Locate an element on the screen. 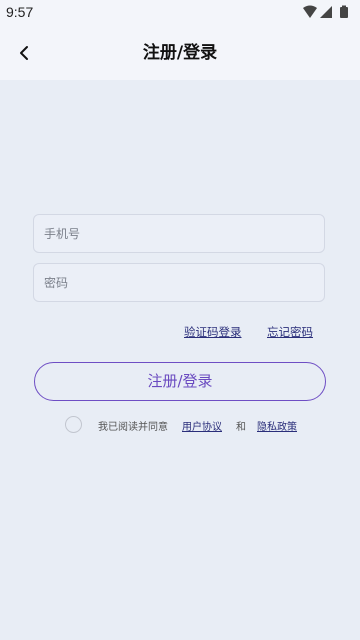 Image resolution: width=360 pixels, height=640 pixels. phone-input is located at coordinates (179, 233).